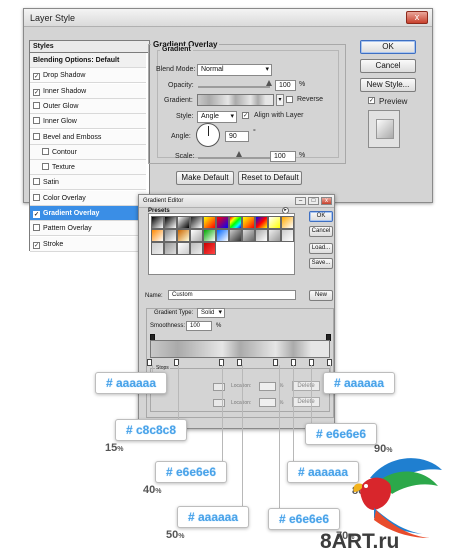 This screenshot has height=559, width=450. What do you see at coordinates (306, 402) in the screenshot?
I see `delete-stop-button-2: Delete` at bounding box center [306, 402].